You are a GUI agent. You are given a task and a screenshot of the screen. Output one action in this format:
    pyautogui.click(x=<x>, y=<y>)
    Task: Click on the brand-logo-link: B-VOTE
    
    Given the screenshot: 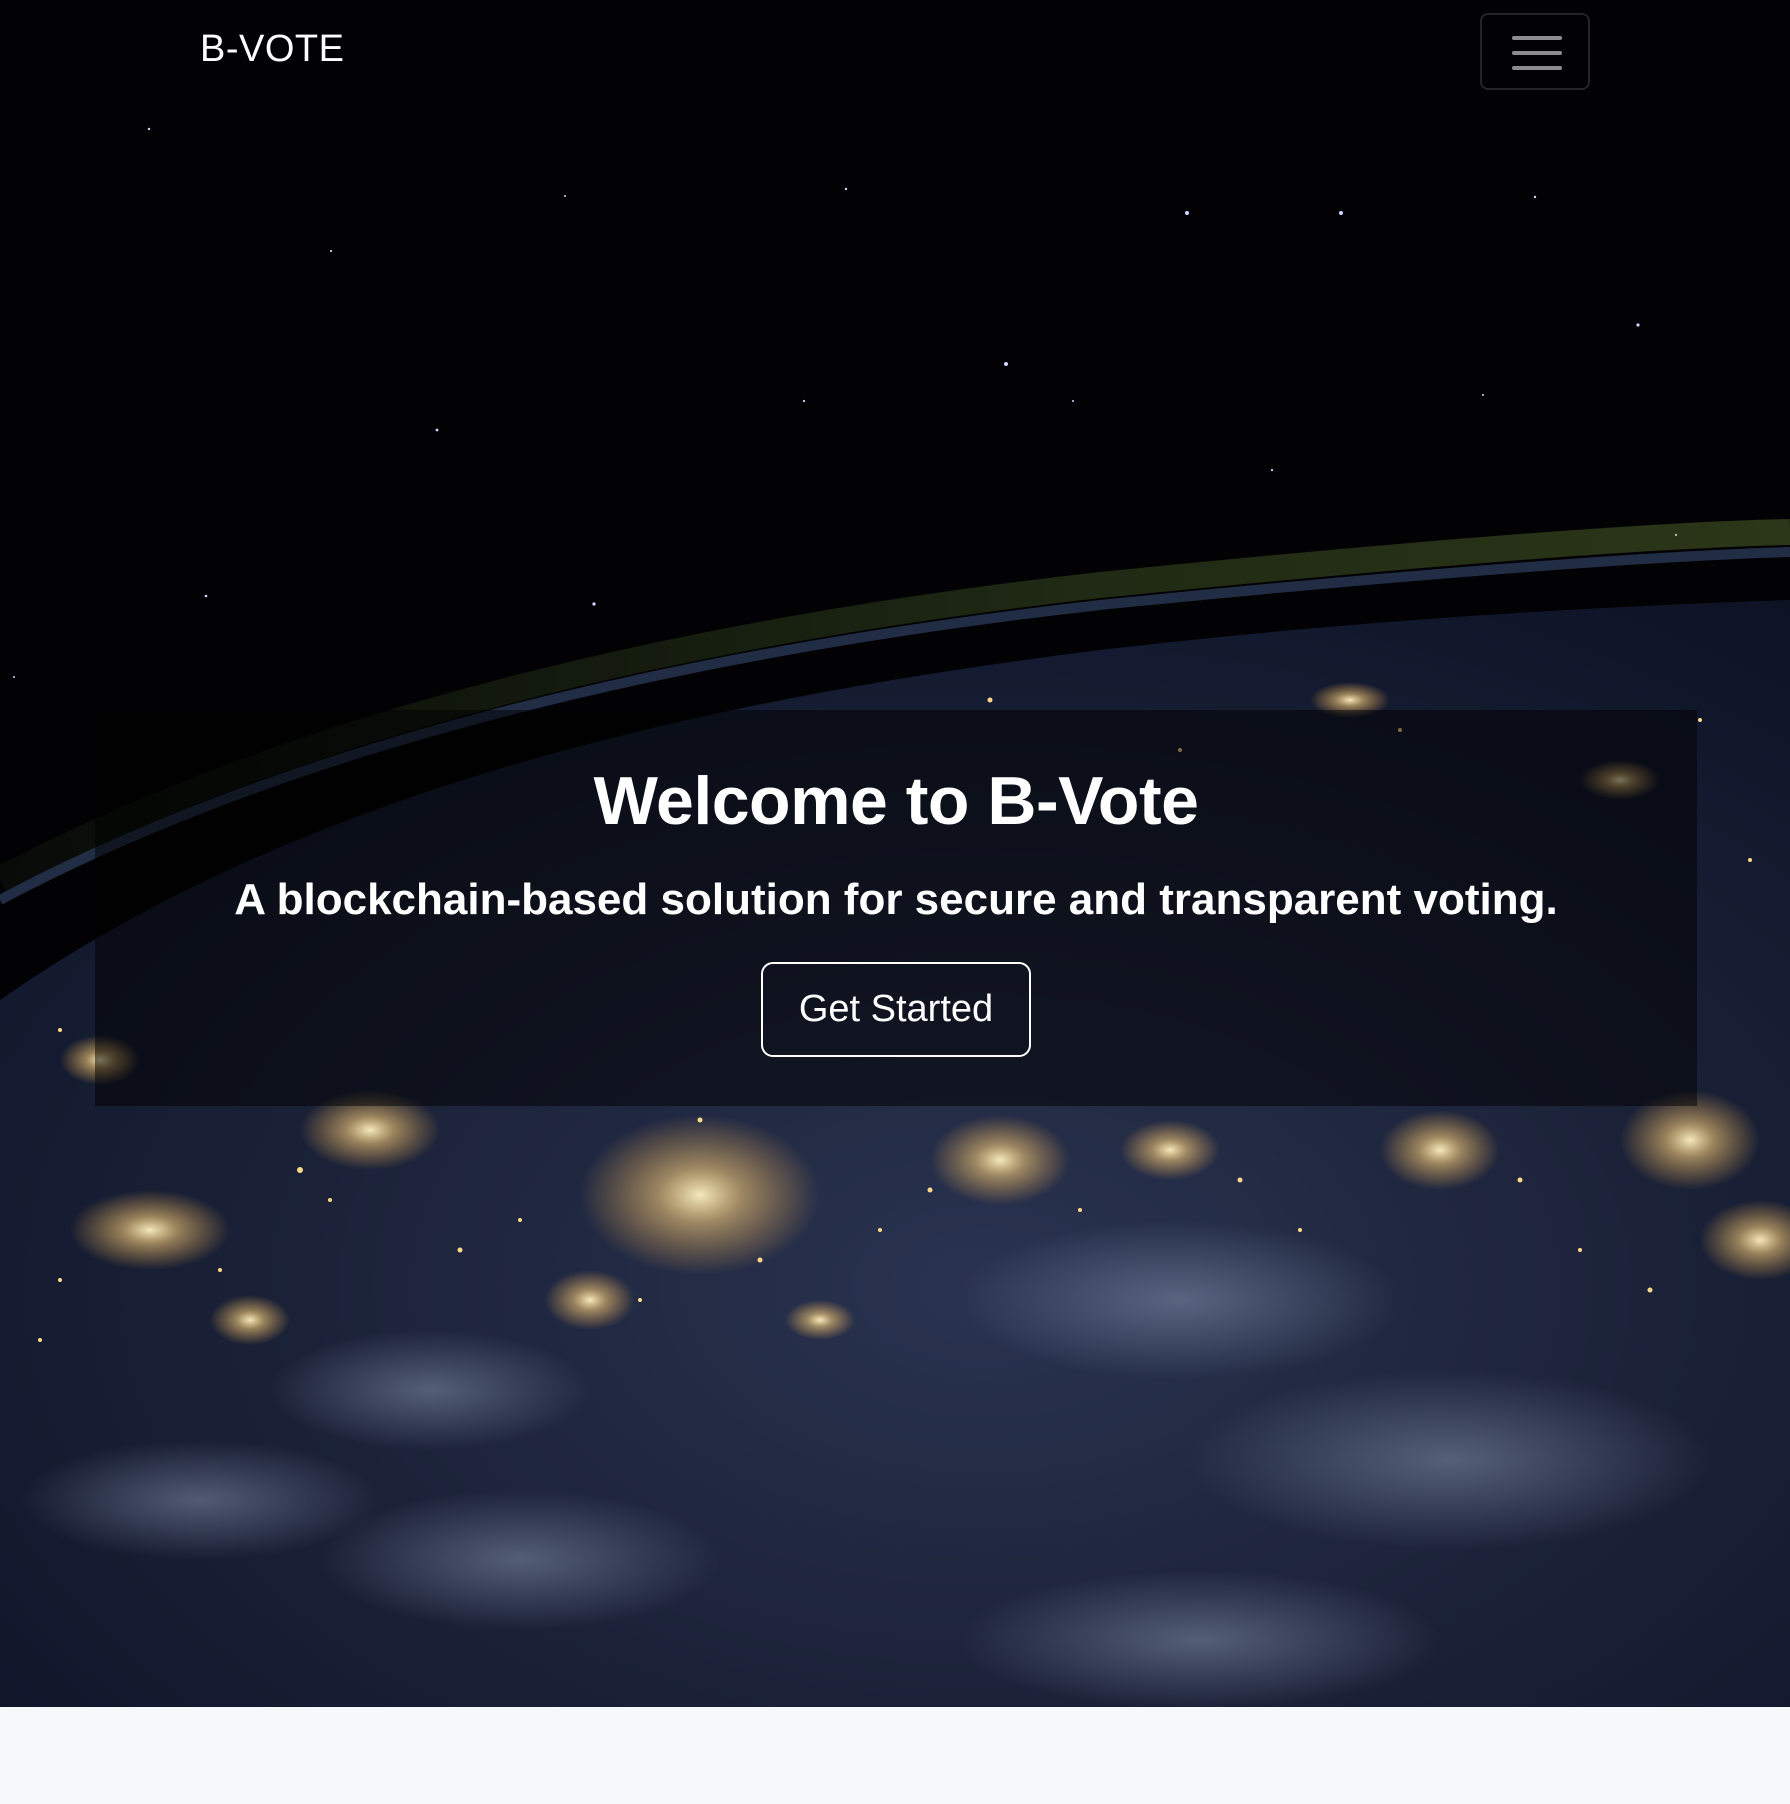 What is the action you would take?
    pyautogui.click(x=272, y=49)
    